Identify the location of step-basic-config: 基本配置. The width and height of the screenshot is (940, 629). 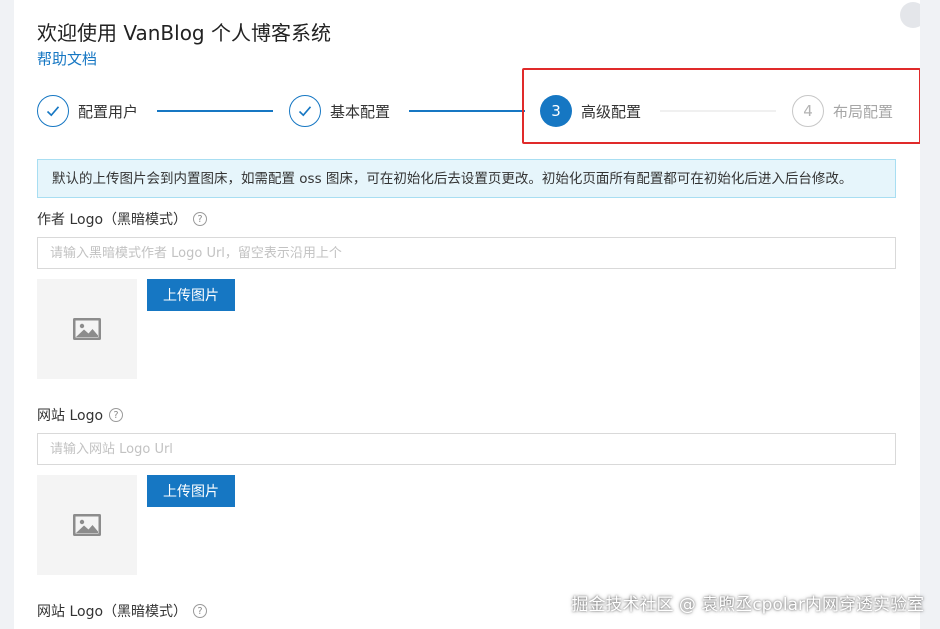
(339, 111).